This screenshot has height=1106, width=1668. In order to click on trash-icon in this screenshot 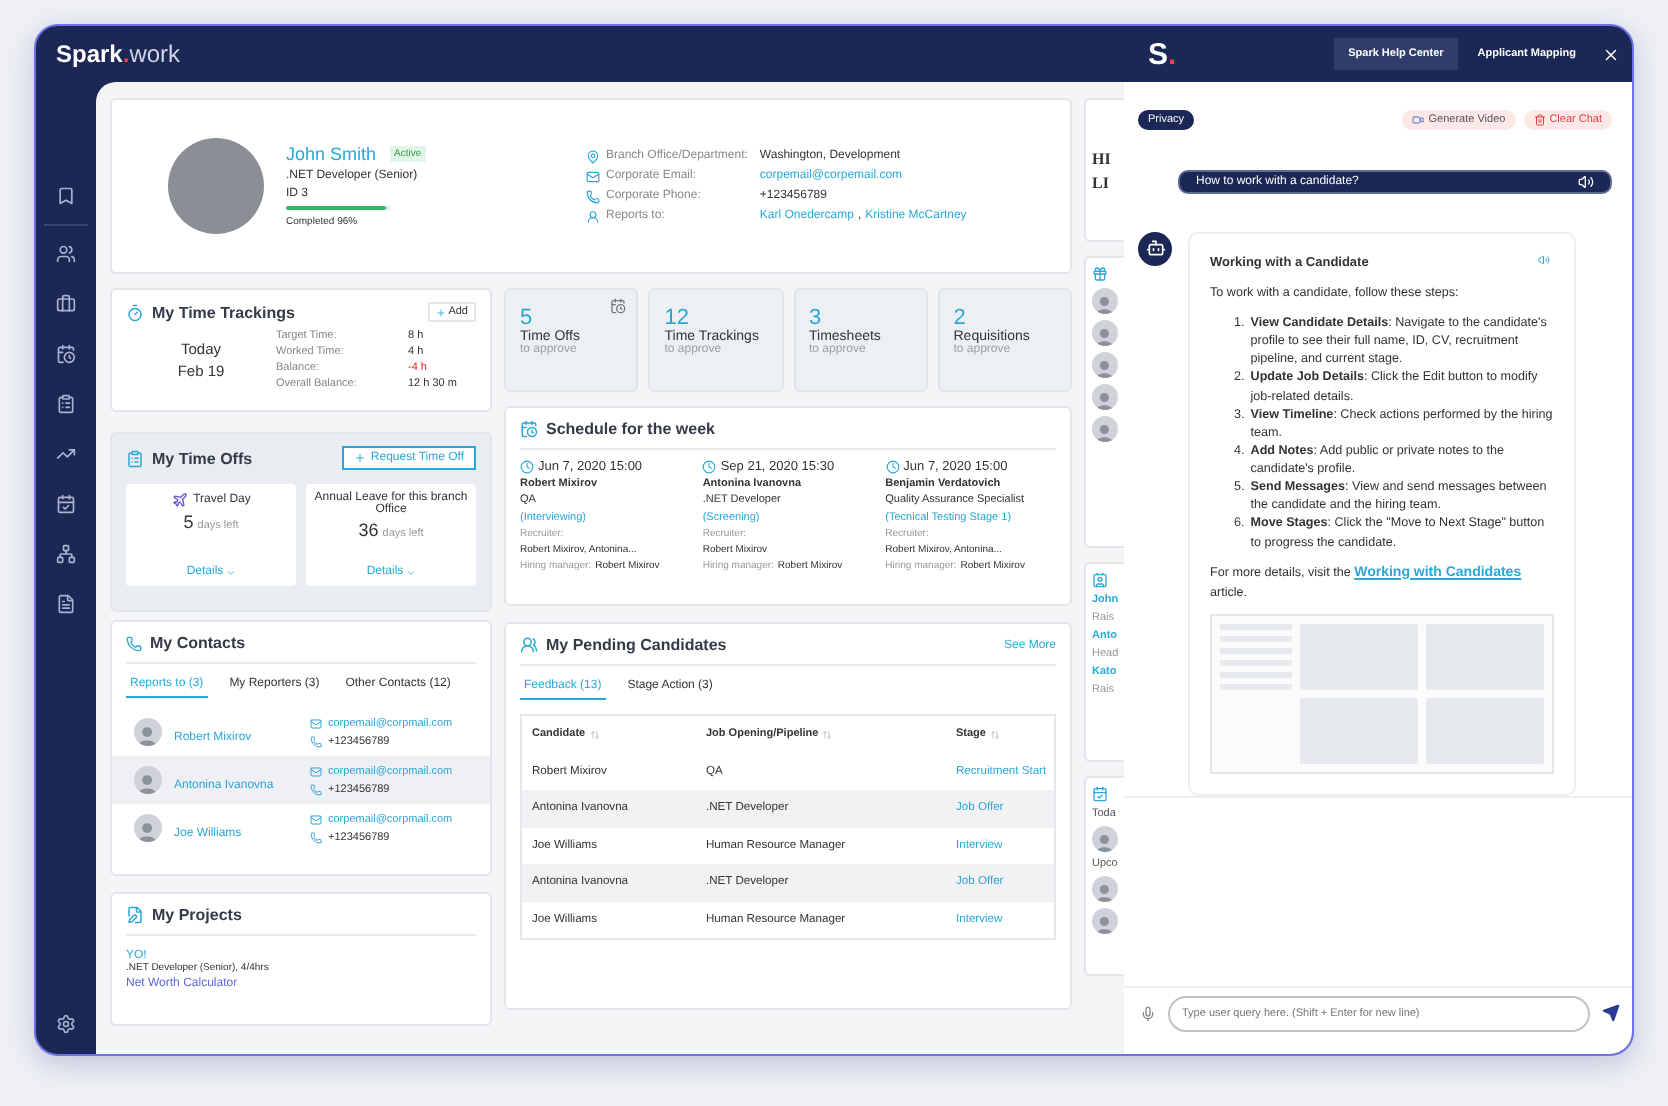, I will do `click(1539, 120)`.